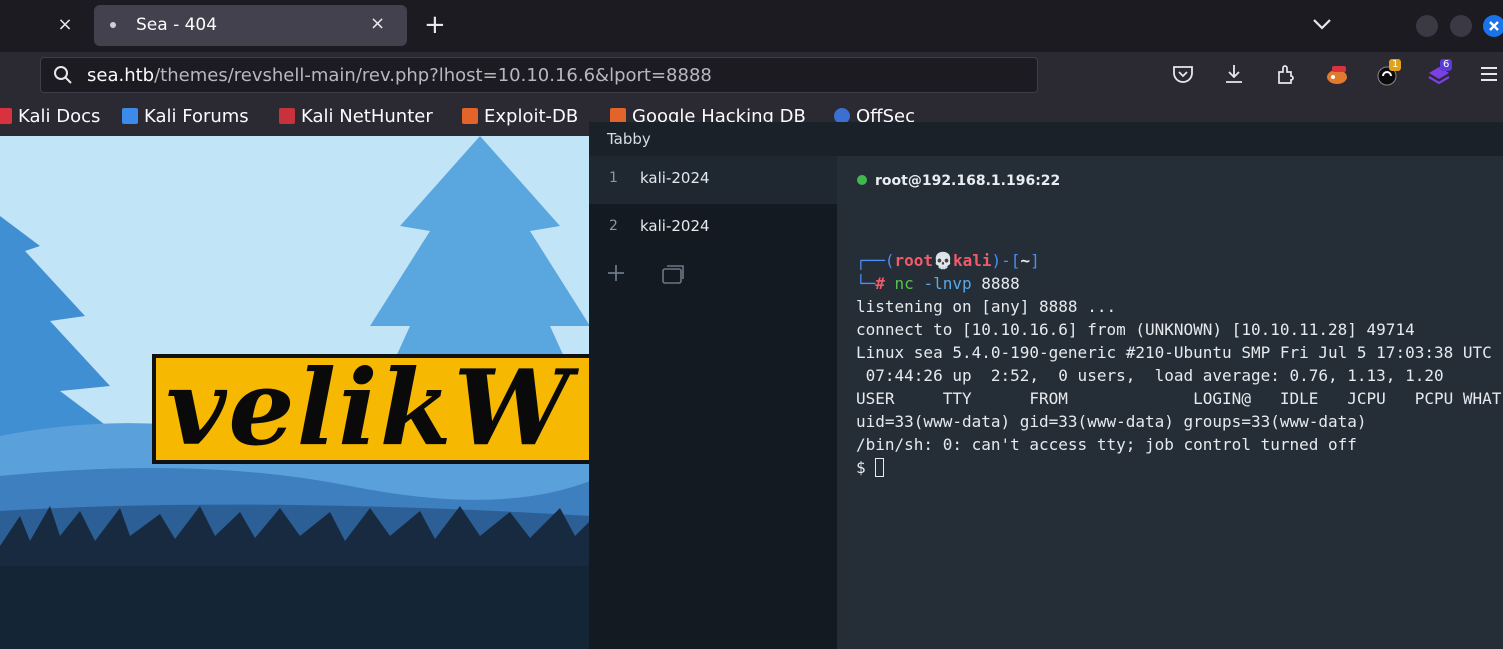 The width and height of the screenshot is (1503, 649). I want to click on terminal-output-line: USER TTY FROM LOGIN@ IDLE JCPU PCPU WHAT, so click(1179, 398).